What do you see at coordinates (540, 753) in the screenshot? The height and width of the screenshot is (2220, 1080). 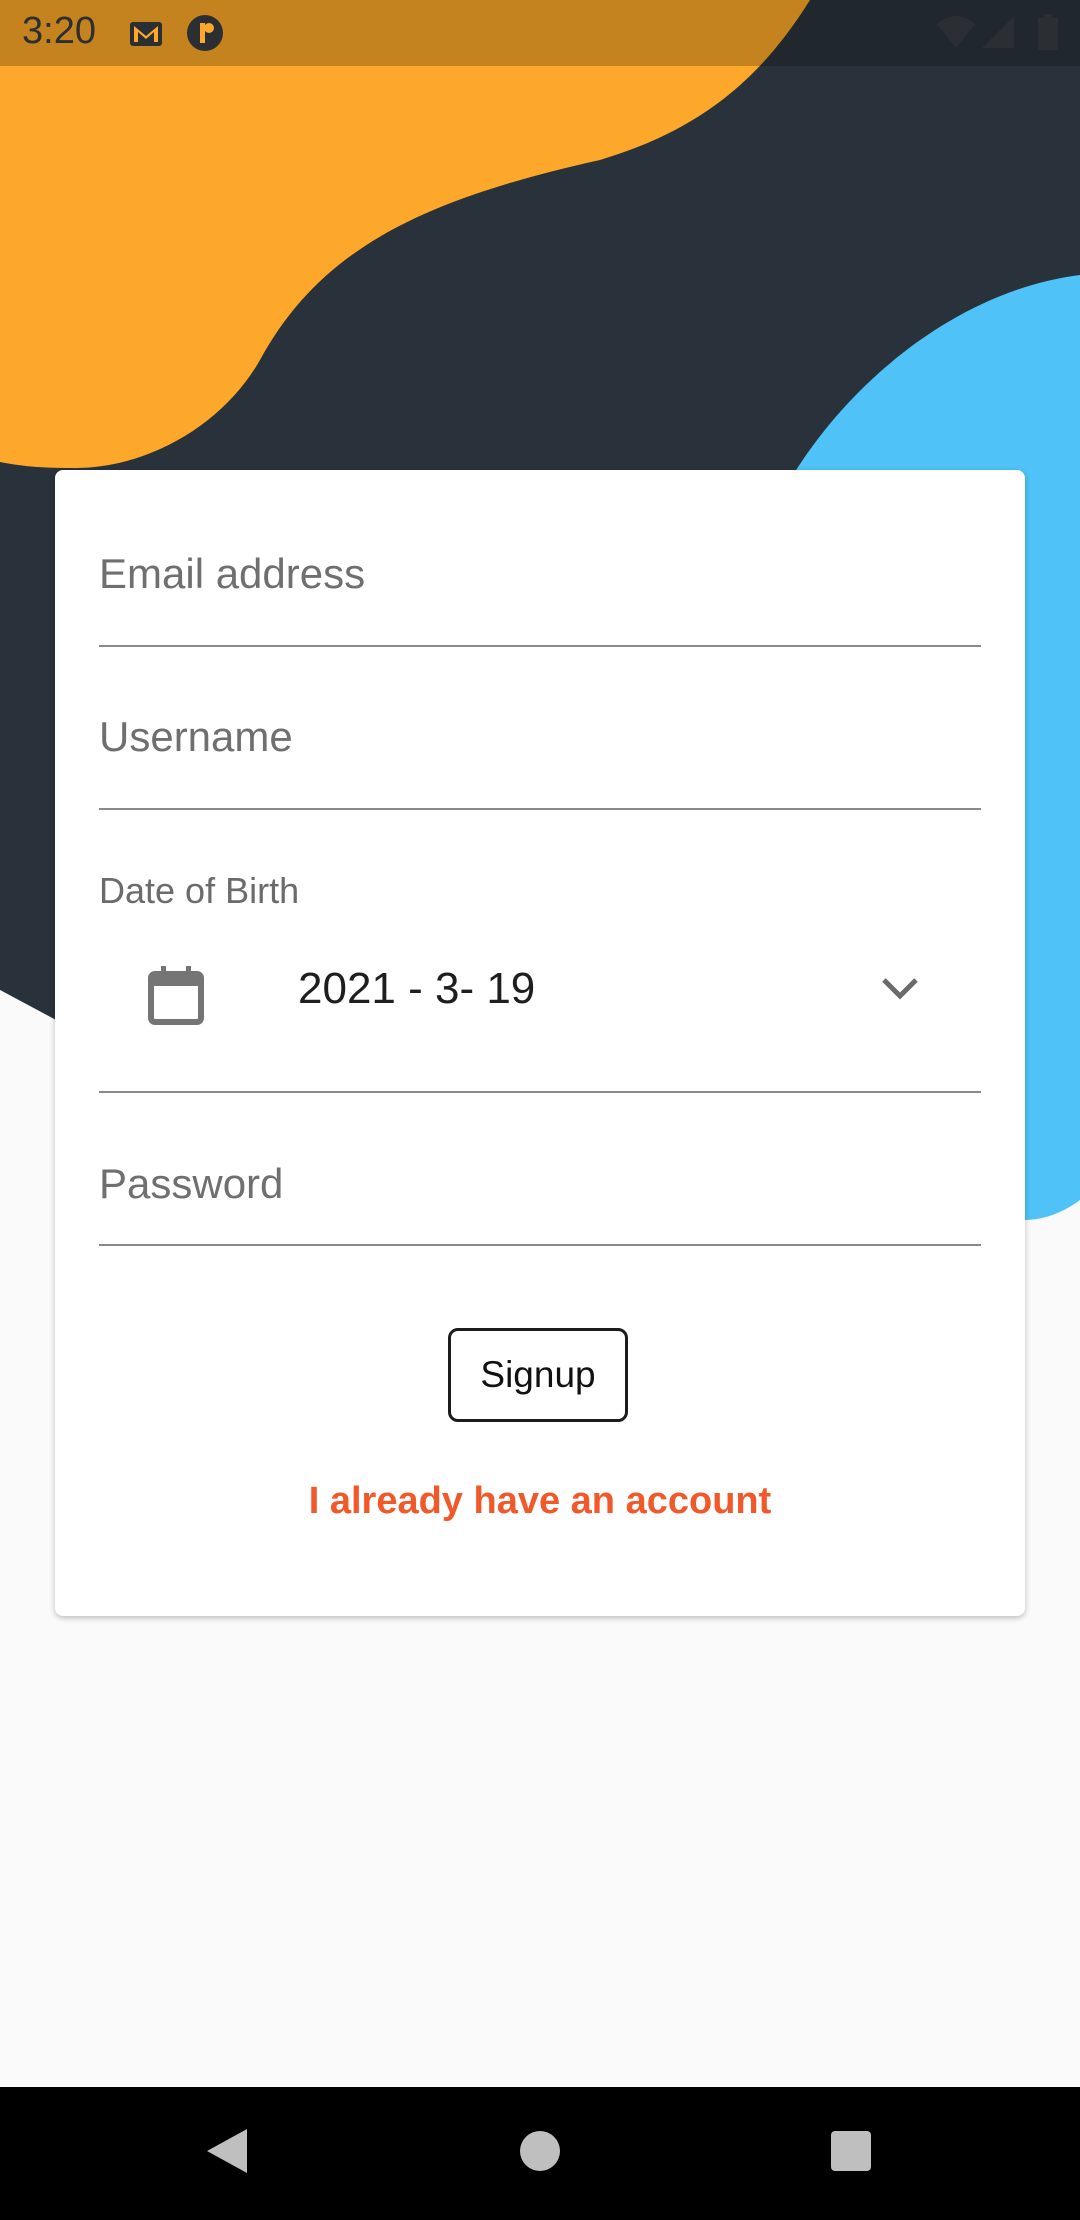 I see `username-field: Username` at bounding box center [540, 753].